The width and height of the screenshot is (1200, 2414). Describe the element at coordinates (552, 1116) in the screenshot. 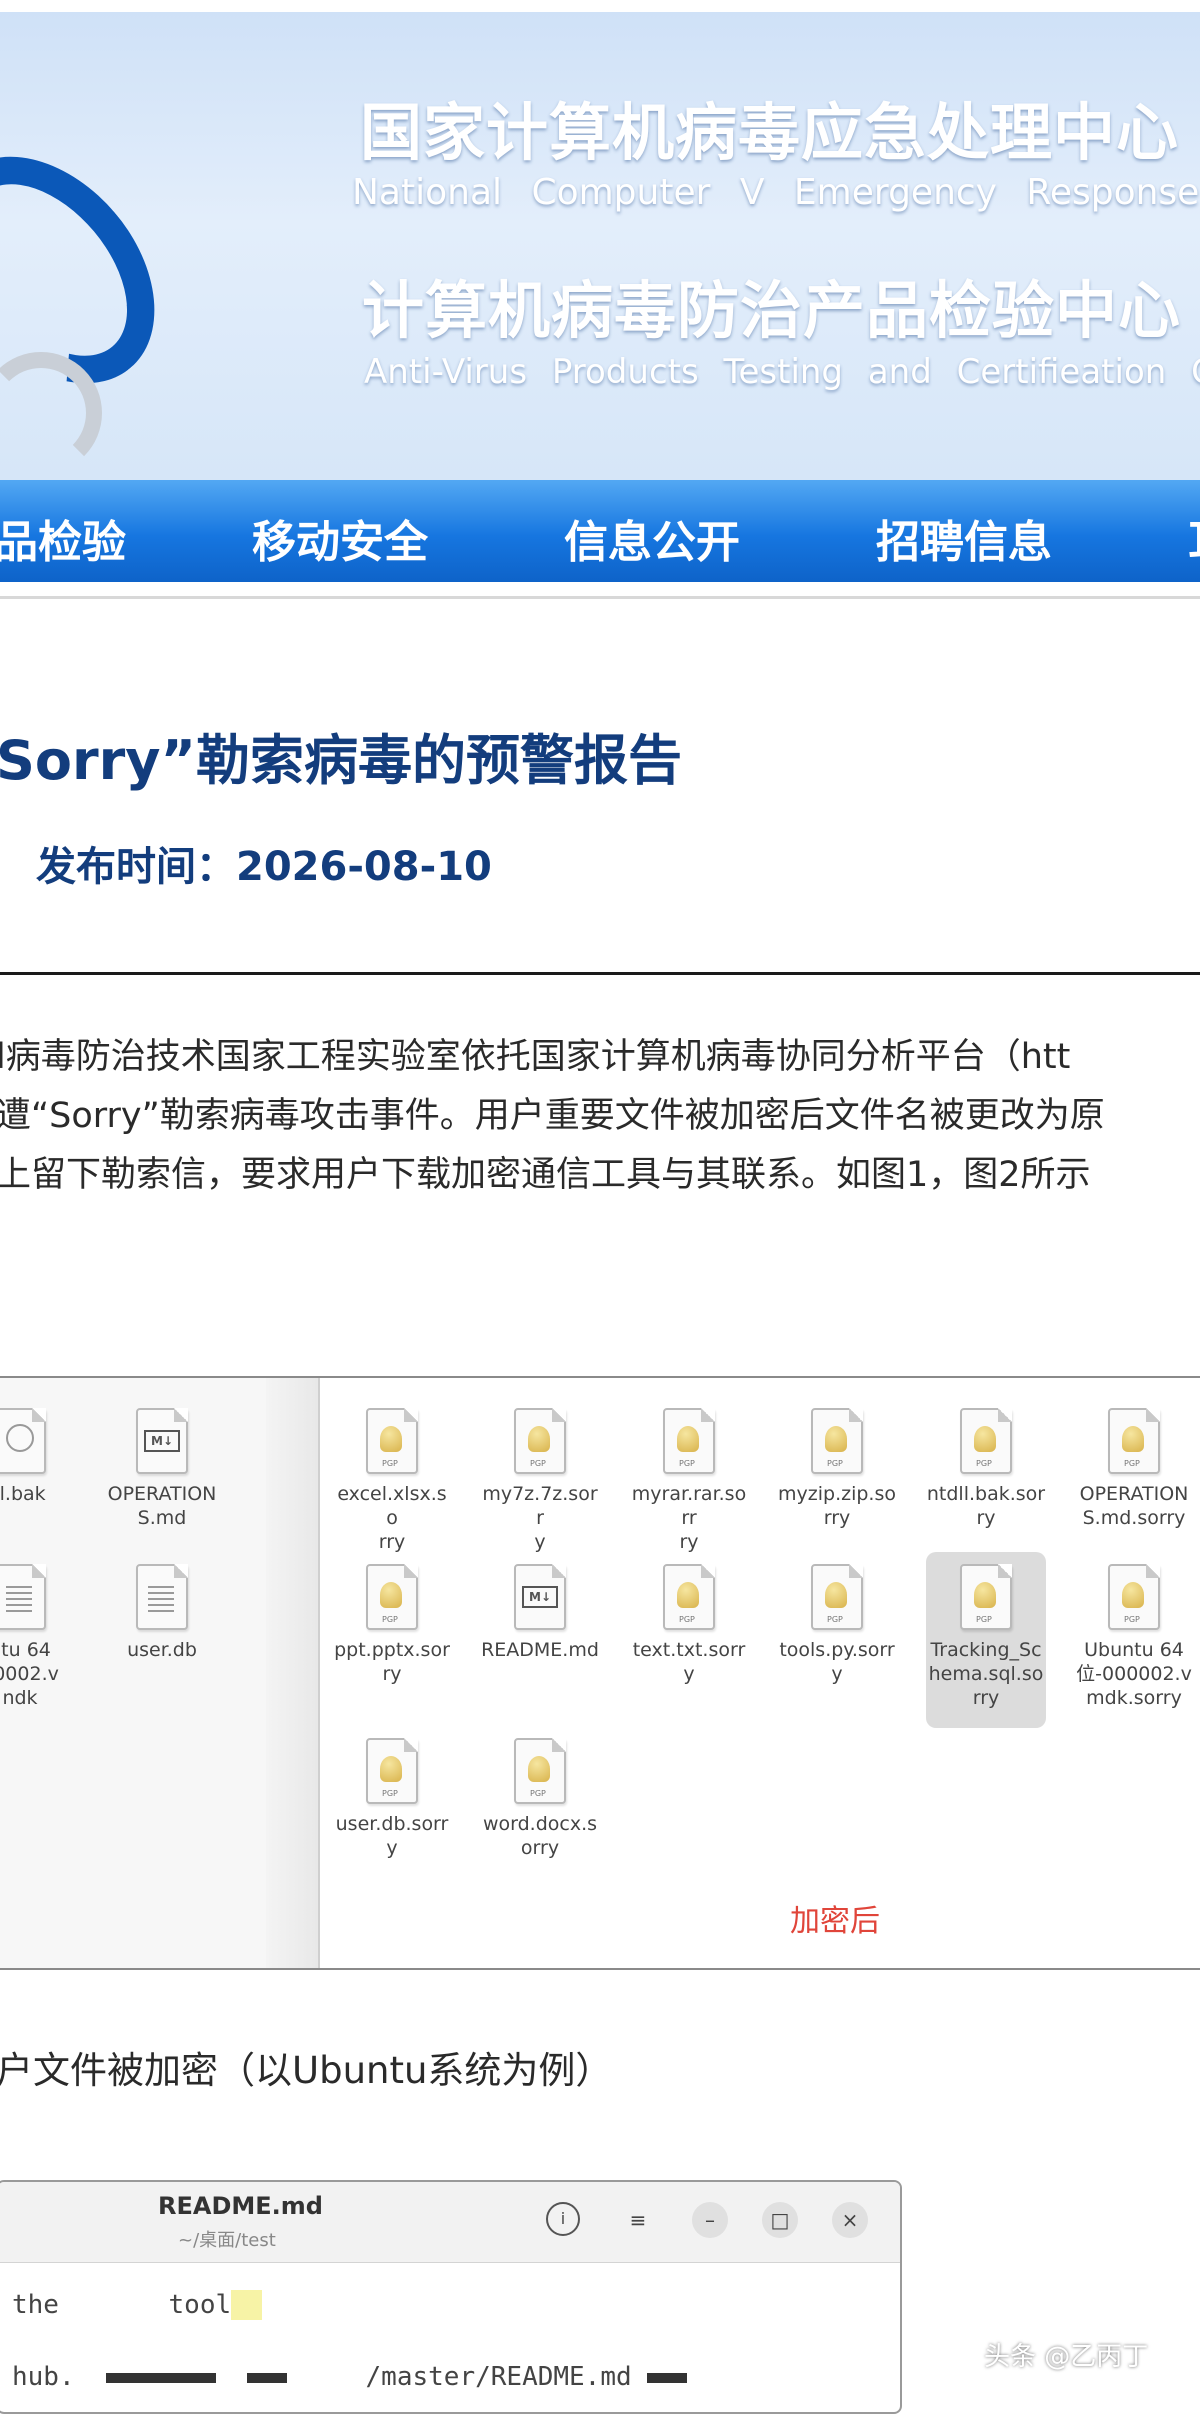

I see `paragraph-line: 遭“Sorry”勒索病毒攻击事件。用户重要文件被加密后文件名被更改为原` at that location.